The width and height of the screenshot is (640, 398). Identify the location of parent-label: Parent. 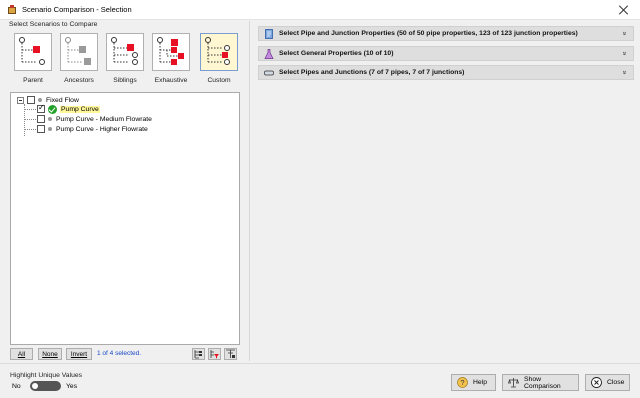
(33, 80).